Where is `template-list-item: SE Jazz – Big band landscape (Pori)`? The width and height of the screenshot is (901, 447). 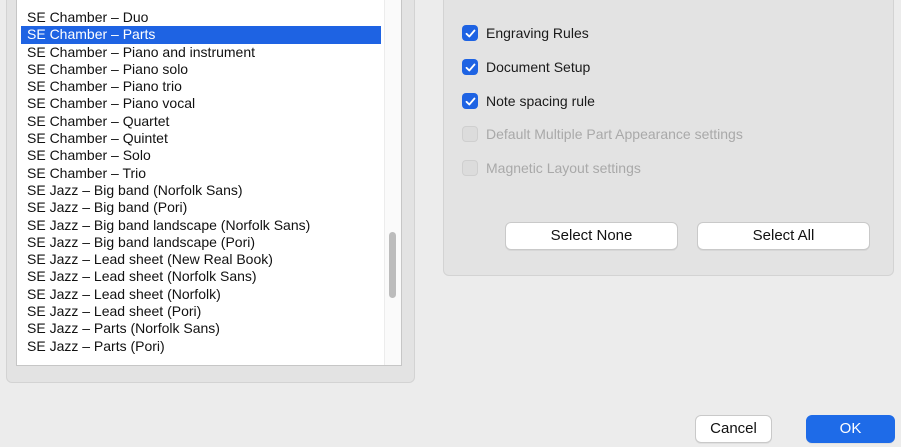
template-list-item: SE Jazz – Big band landscape (Pori) is located at coordinates (201, 242).